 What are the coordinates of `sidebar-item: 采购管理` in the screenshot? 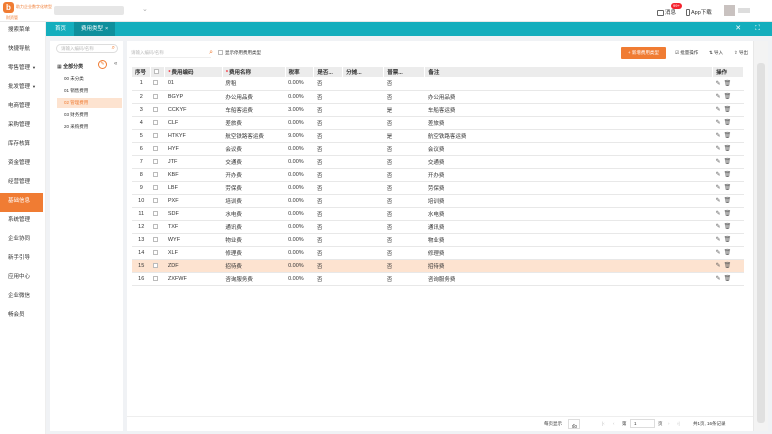 It's located at (22, 126).